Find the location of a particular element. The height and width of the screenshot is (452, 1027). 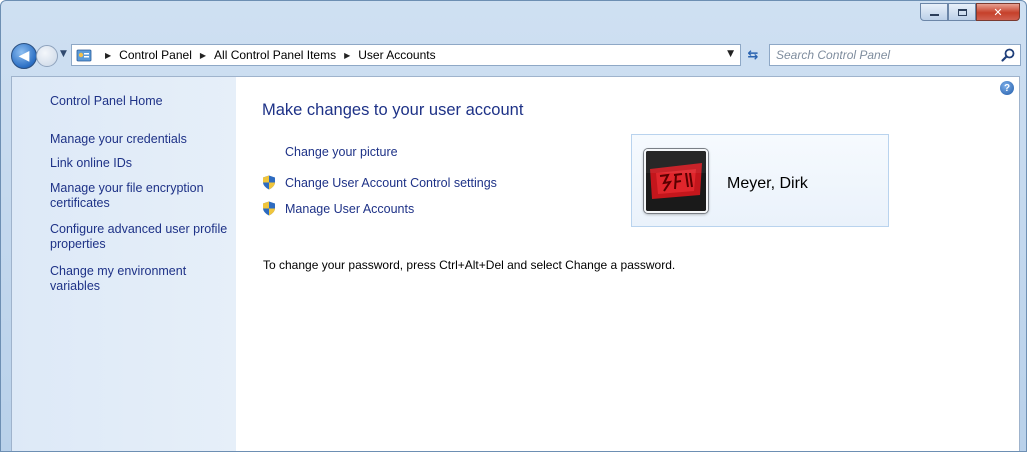

breadcrumb-all-items: All Control Panel Items is located at coordinates (275, 55).